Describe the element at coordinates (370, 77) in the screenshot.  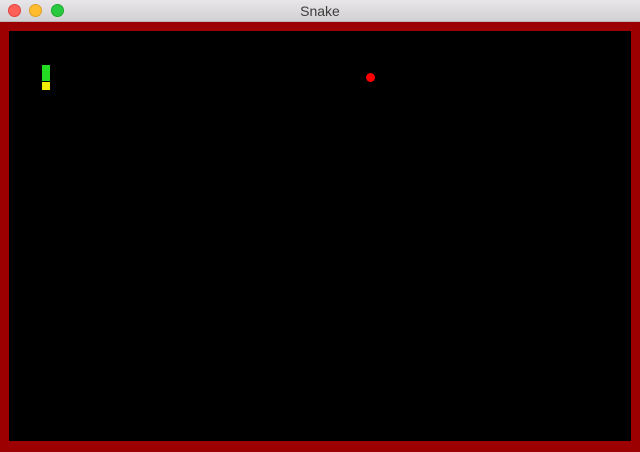
I see `food-pellet` at that location.